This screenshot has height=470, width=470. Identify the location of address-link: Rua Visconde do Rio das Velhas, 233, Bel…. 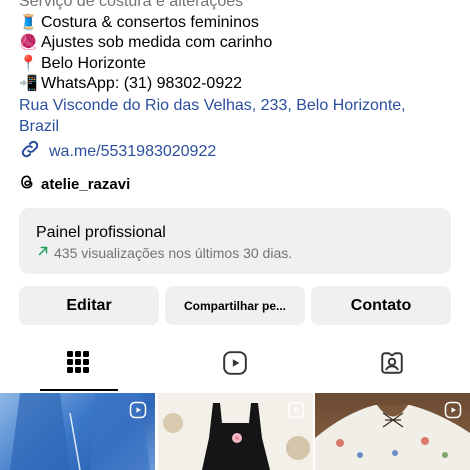
(229, 116).